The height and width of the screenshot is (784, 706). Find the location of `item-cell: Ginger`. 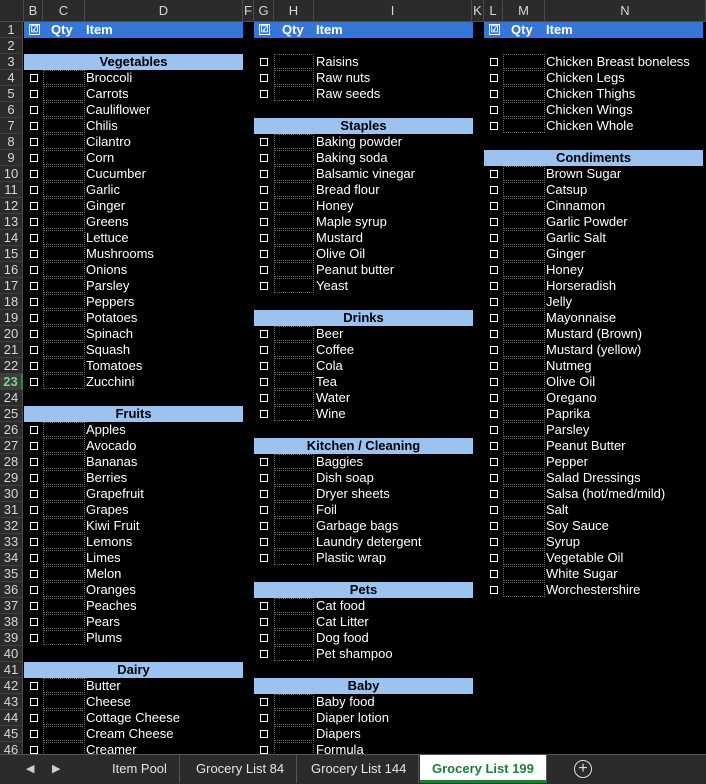

item-cell: Ginger is located at coordinates (565, 254).